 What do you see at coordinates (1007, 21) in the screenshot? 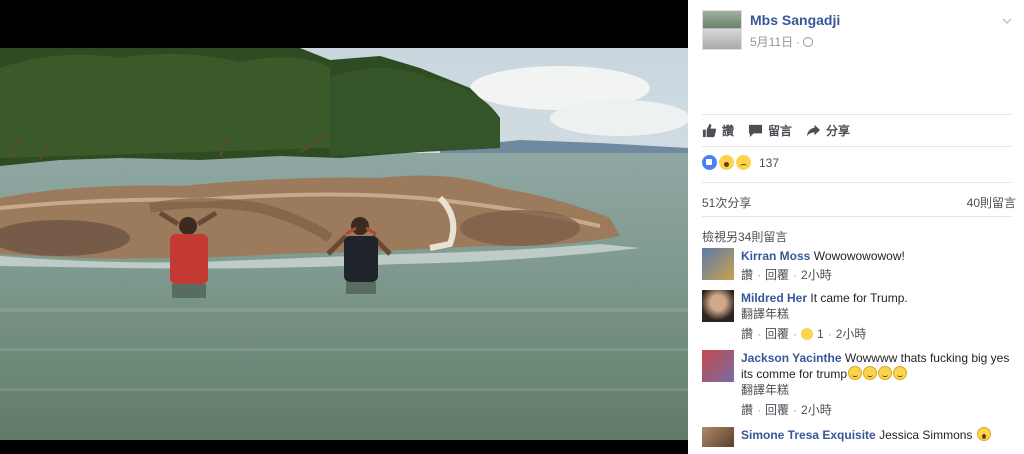
I see `chevron-down-icon` at bounding box center [1007, 21].